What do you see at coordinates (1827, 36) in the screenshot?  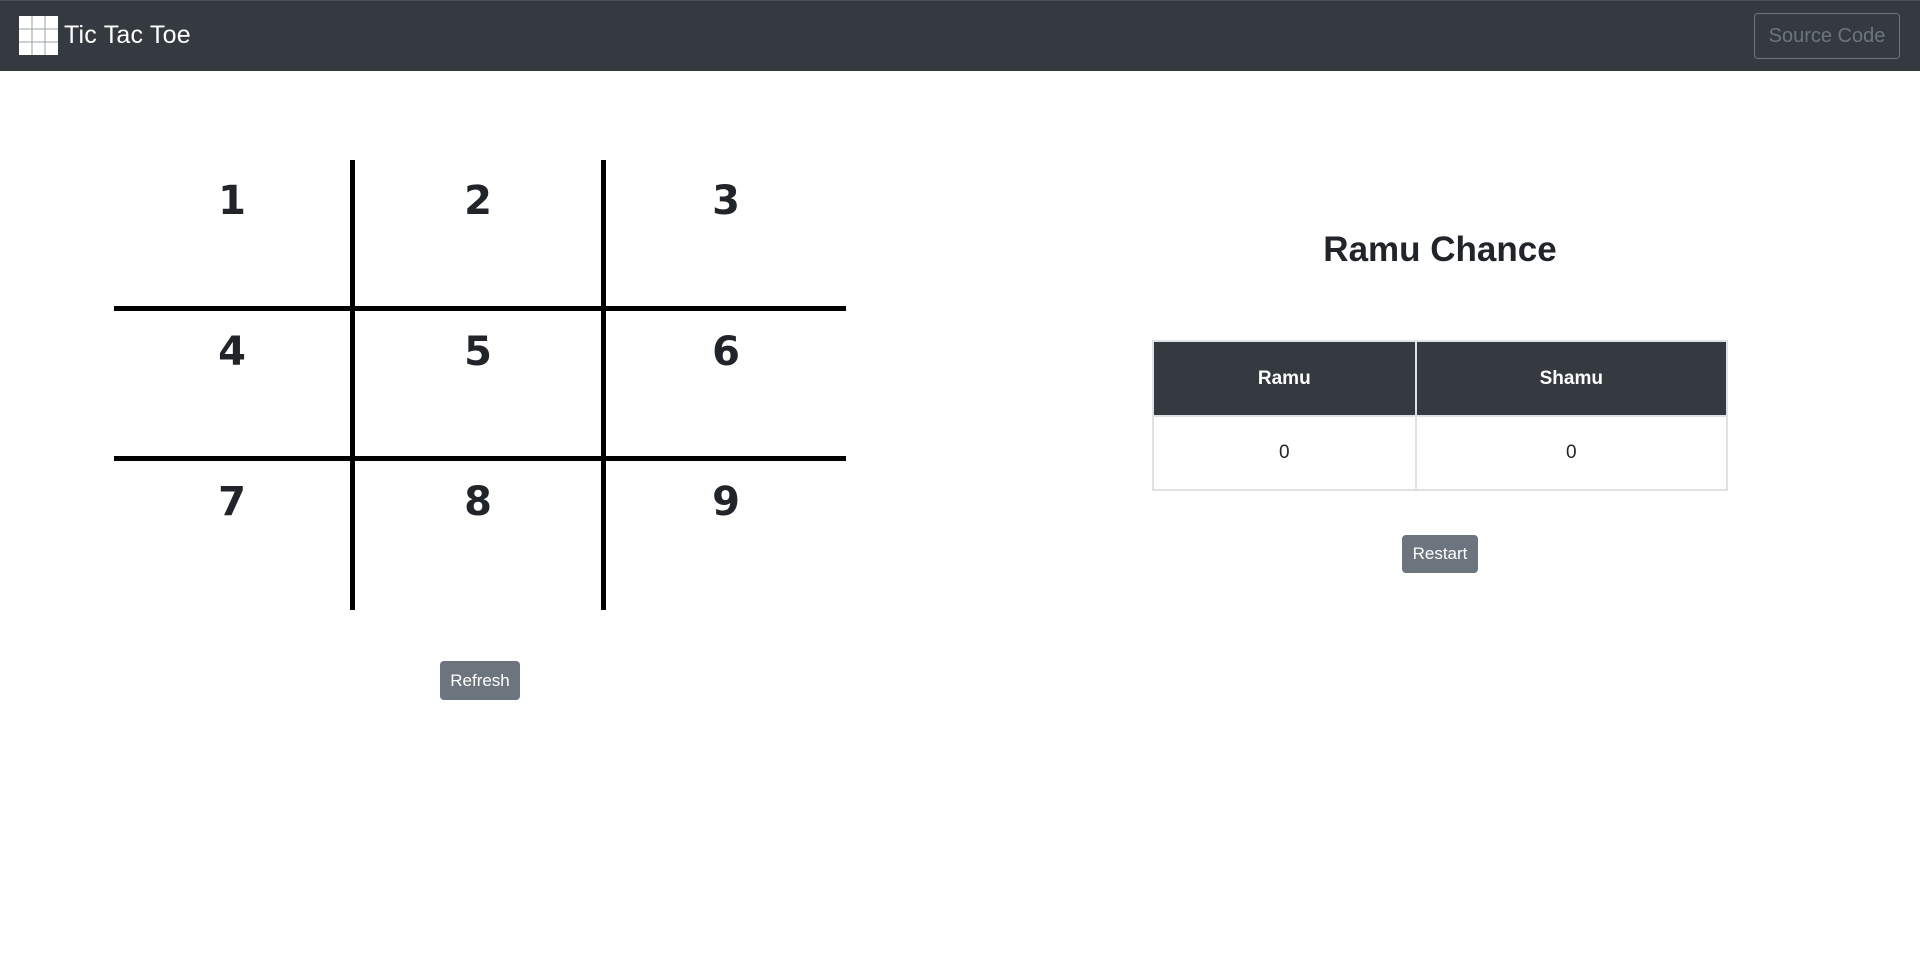 I see `source-code-button: Source Code` at bounding box center [1827, 36].